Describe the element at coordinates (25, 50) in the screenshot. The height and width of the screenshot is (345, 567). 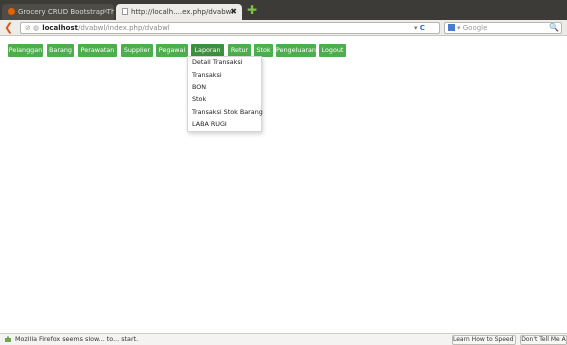
I see `menu-pelanggan: Pelanggan` at that location.